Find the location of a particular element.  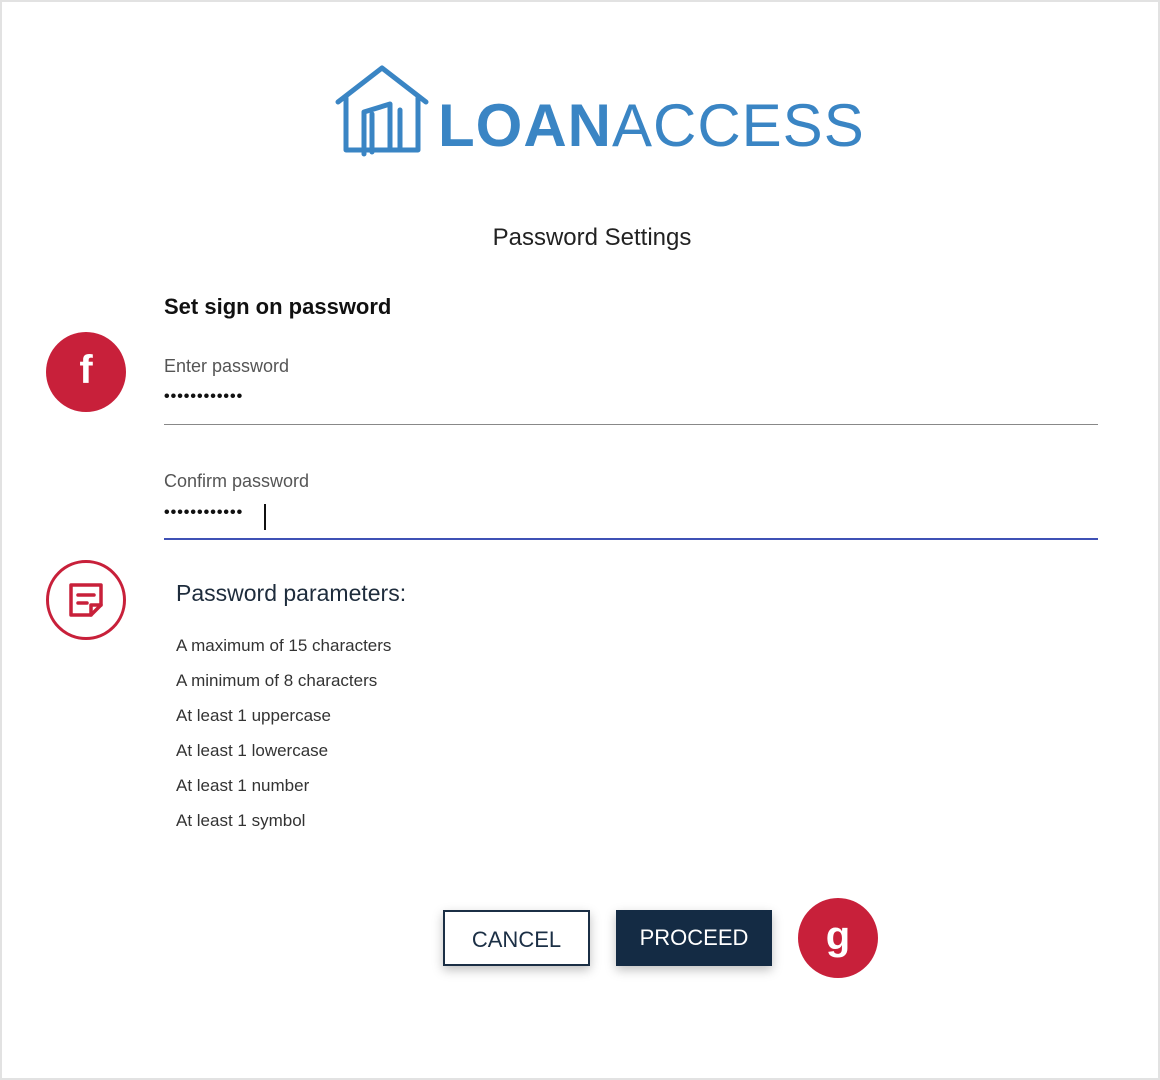

page-title: Password Settings is located at coordinates (592, 237).